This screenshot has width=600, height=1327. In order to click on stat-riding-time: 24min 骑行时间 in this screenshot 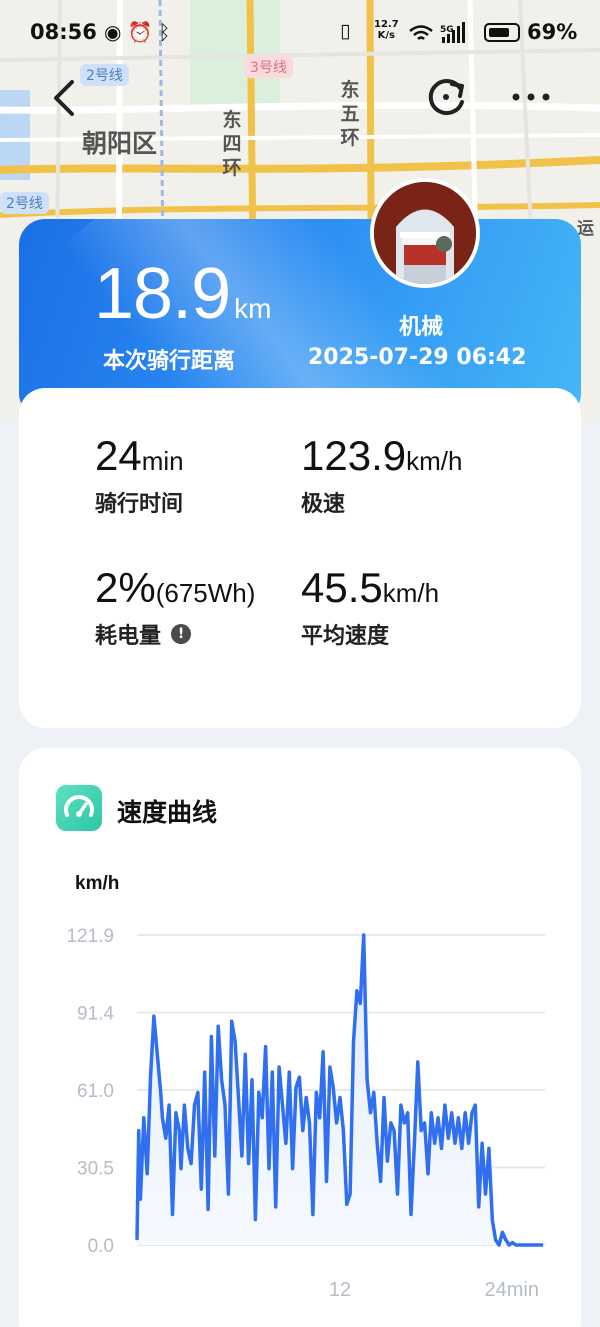, I will do `click(139, 475)`.